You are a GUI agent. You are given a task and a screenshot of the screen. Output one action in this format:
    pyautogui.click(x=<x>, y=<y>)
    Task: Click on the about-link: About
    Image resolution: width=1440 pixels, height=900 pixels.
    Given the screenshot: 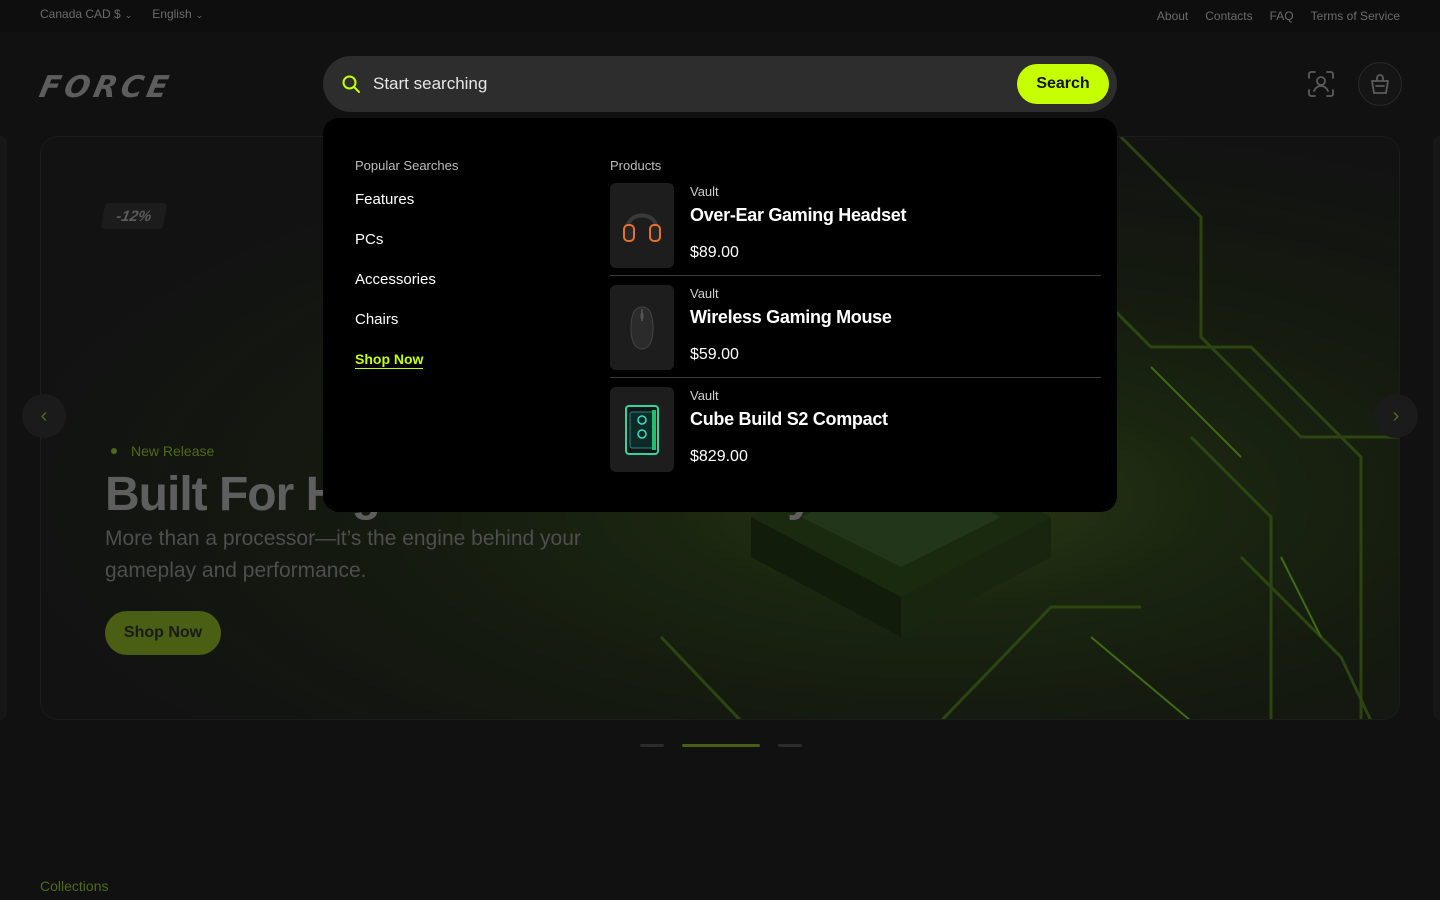 What is the action you would take?
    pyautogui.click(x=1172, y=16)
    